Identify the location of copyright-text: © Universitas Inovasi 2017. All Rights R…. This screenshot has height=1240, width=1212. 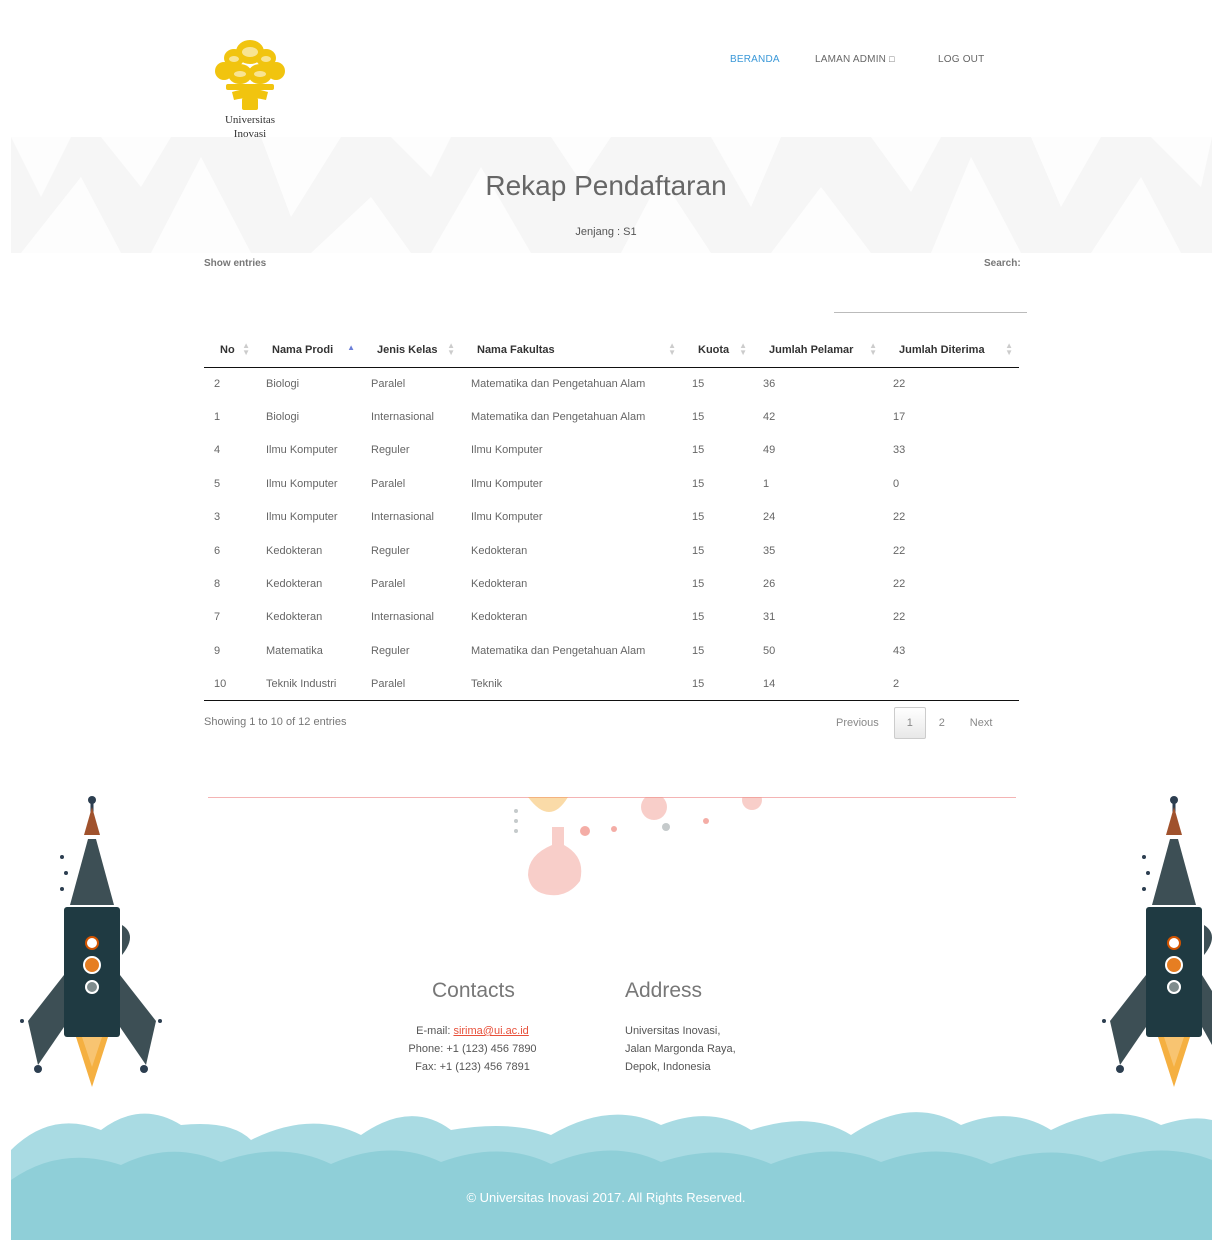
(606, 1197).